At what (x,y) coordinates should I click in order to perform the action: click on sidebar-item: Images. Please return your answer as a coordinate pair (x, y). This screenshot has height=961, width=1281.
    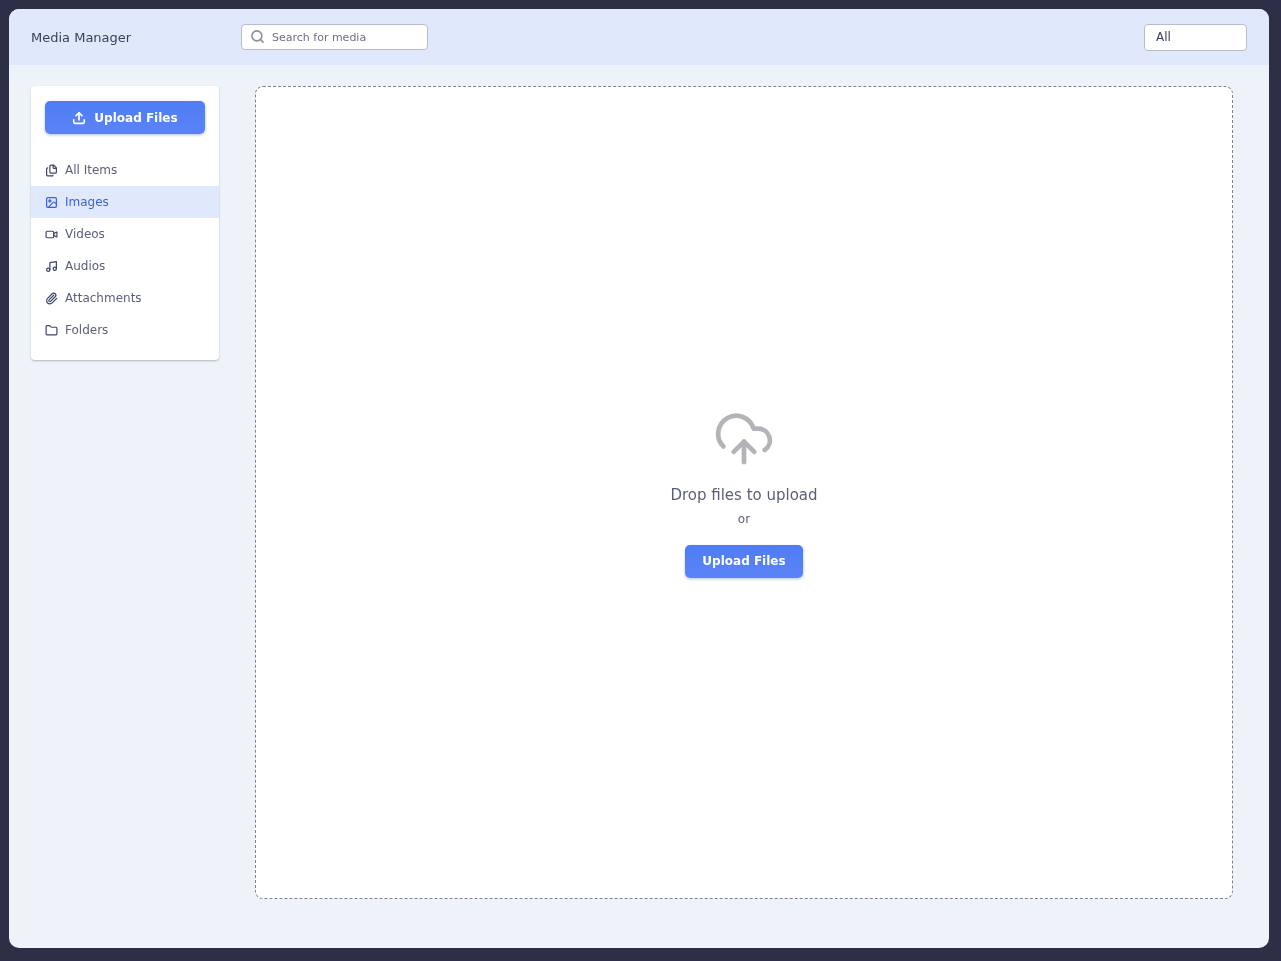
    Looking at the image, I should click on (125, 202).